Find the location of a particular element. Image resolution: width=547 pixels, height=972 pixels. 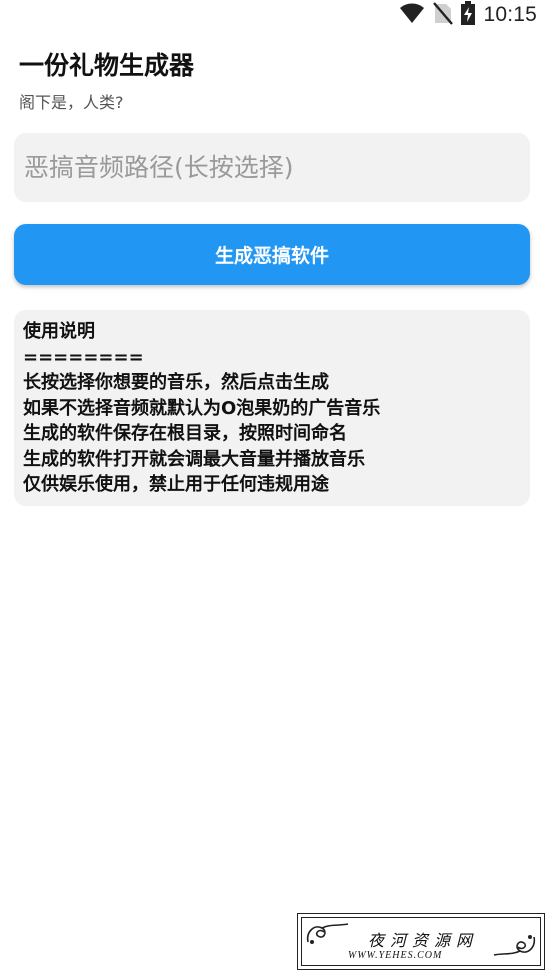

instructions-line: 仅供娱乐使用，禁止用于任何违规用途 is located at coordinates (176, 484).